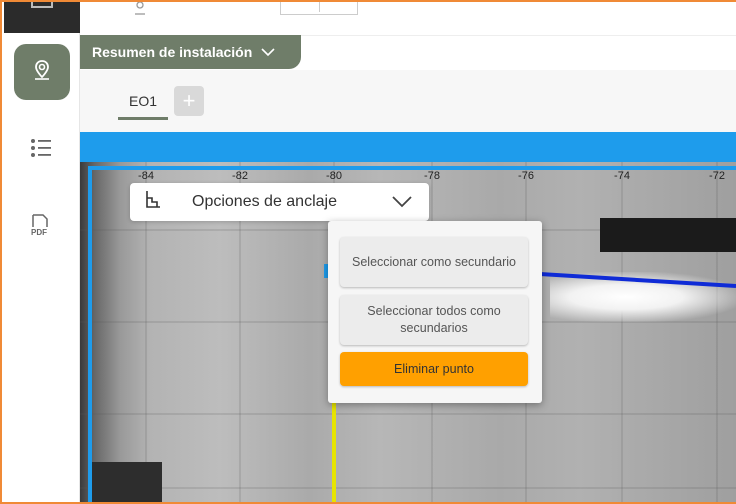 This screenshot has width=736, height=504. Describe the element at coordinates (39, 232) in the screenshot. I see `svg-text: PDF` at that location.